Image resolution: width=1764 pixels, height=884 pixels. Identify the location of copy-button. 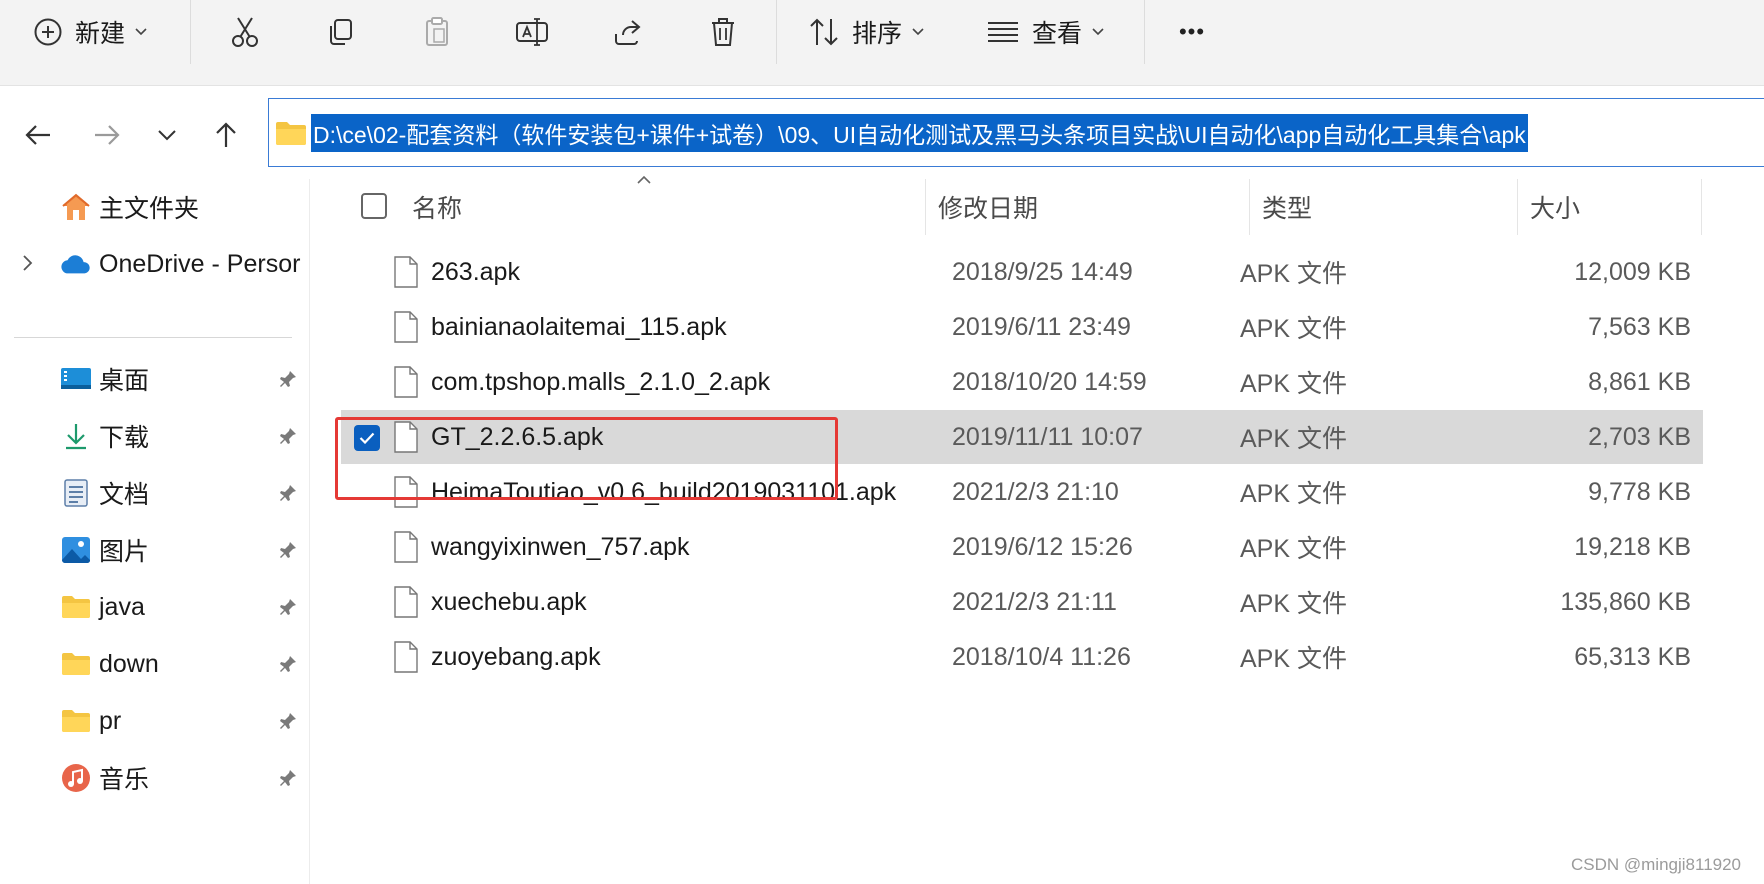
(340, 32).